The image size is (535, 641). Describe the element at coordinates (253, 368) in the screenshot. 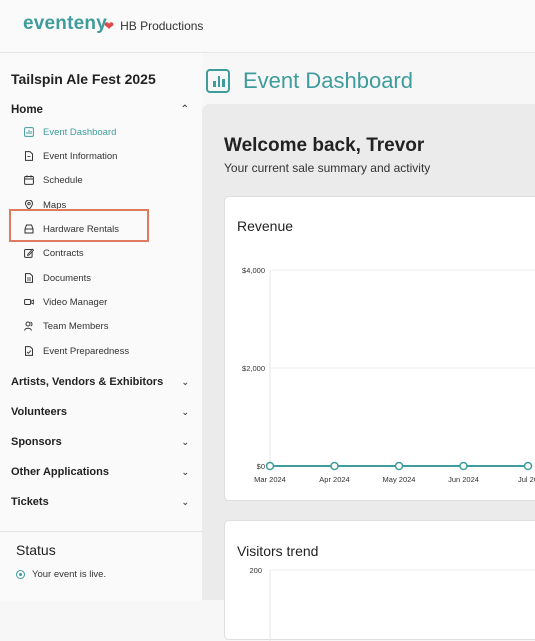

I see `revenue-y-tick-label: $2,000` at that location.